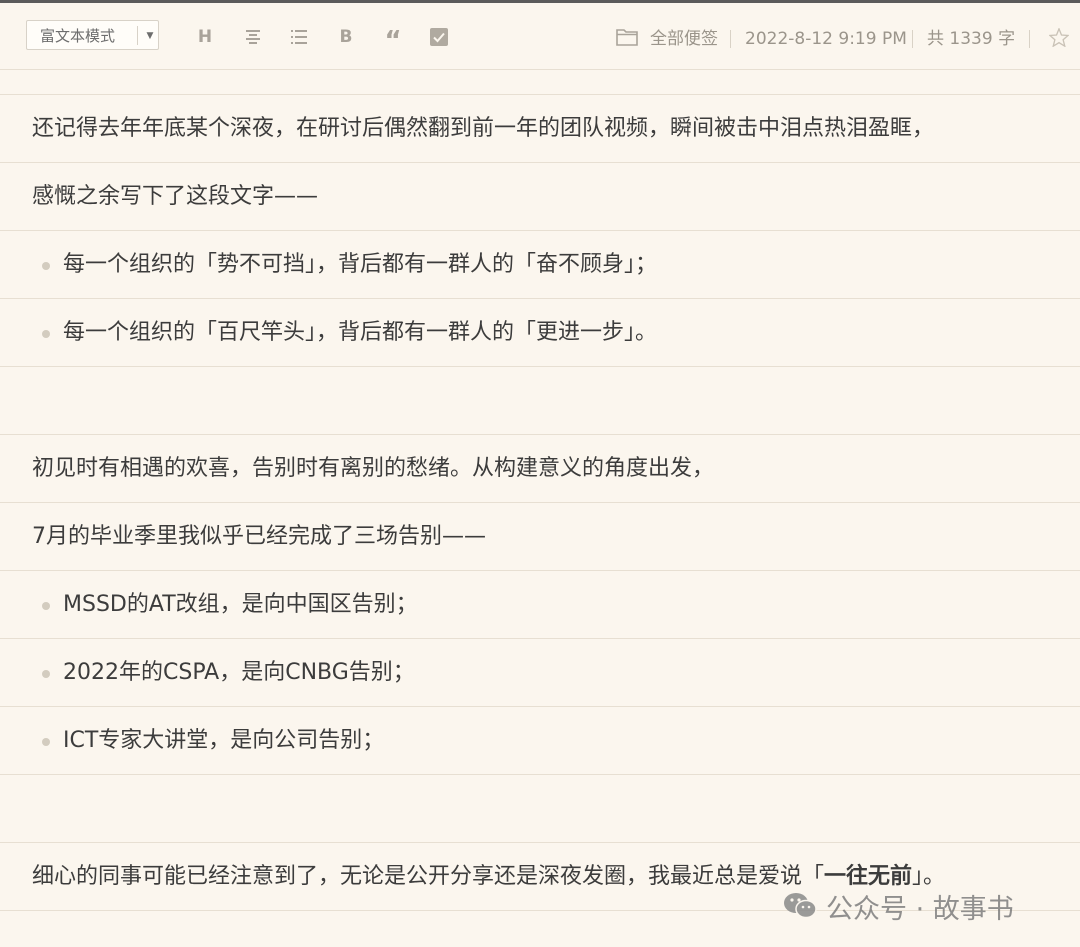  What do you see at coordinates (540, 740) in the screenshot?
I see `bullet-item: ICT专家大讲堂，是向公司告别；` at bounding box center [540, 740].